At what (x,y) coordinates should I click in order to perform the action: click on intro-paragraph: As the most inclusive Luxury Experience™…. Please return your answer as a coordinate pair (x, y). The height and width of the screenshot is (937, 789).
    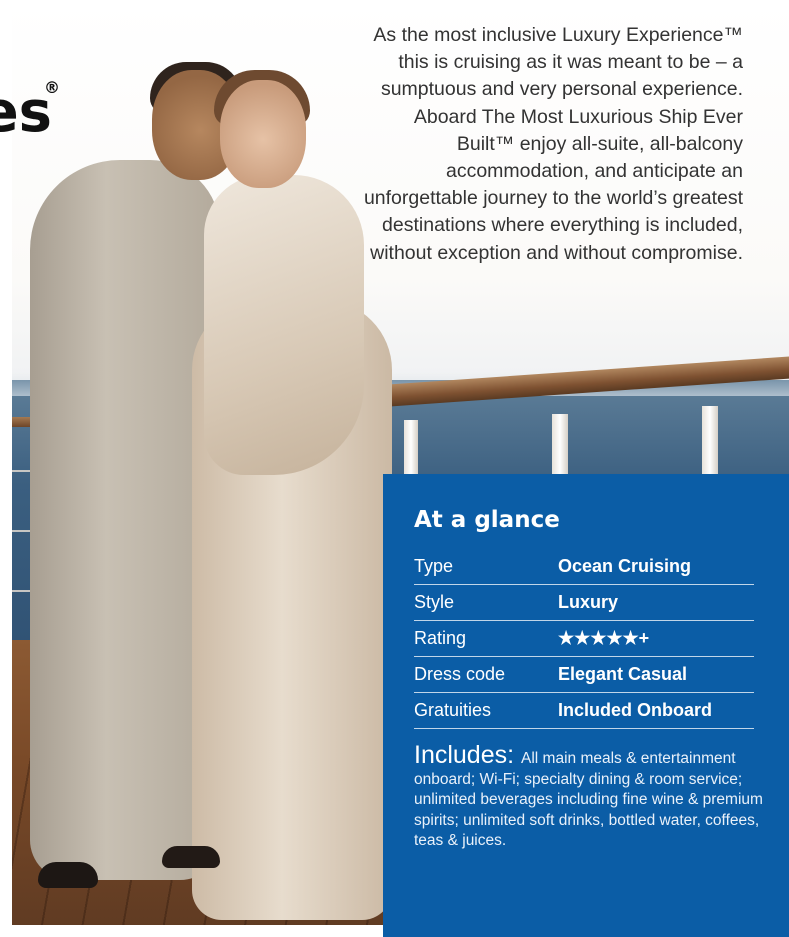
    Looking at the image, I should click on (553, 144).